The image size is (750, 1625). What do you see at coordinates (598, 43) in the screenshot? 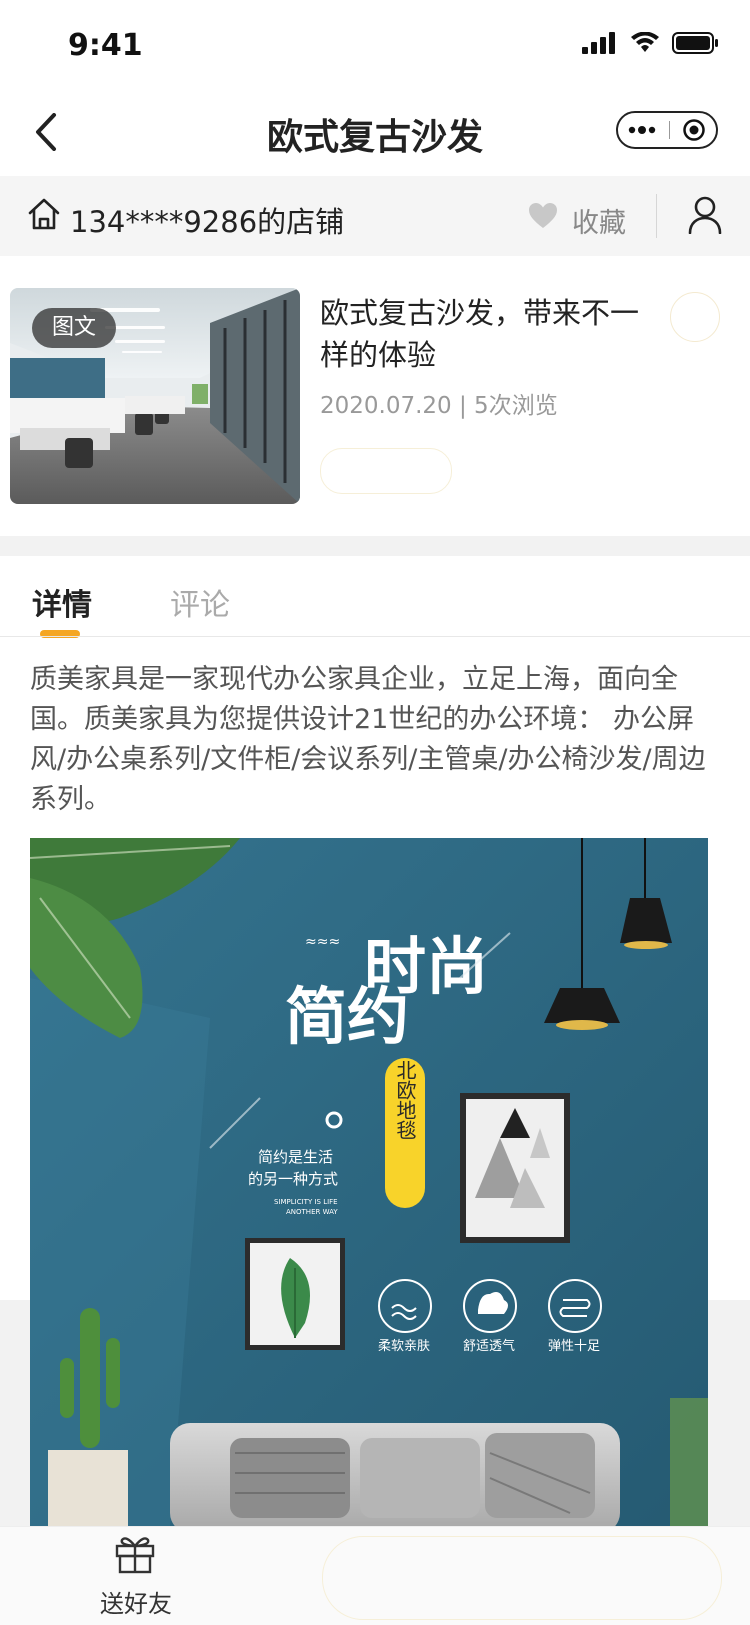
I see `signal-icon` at bounding box center [598, 43].